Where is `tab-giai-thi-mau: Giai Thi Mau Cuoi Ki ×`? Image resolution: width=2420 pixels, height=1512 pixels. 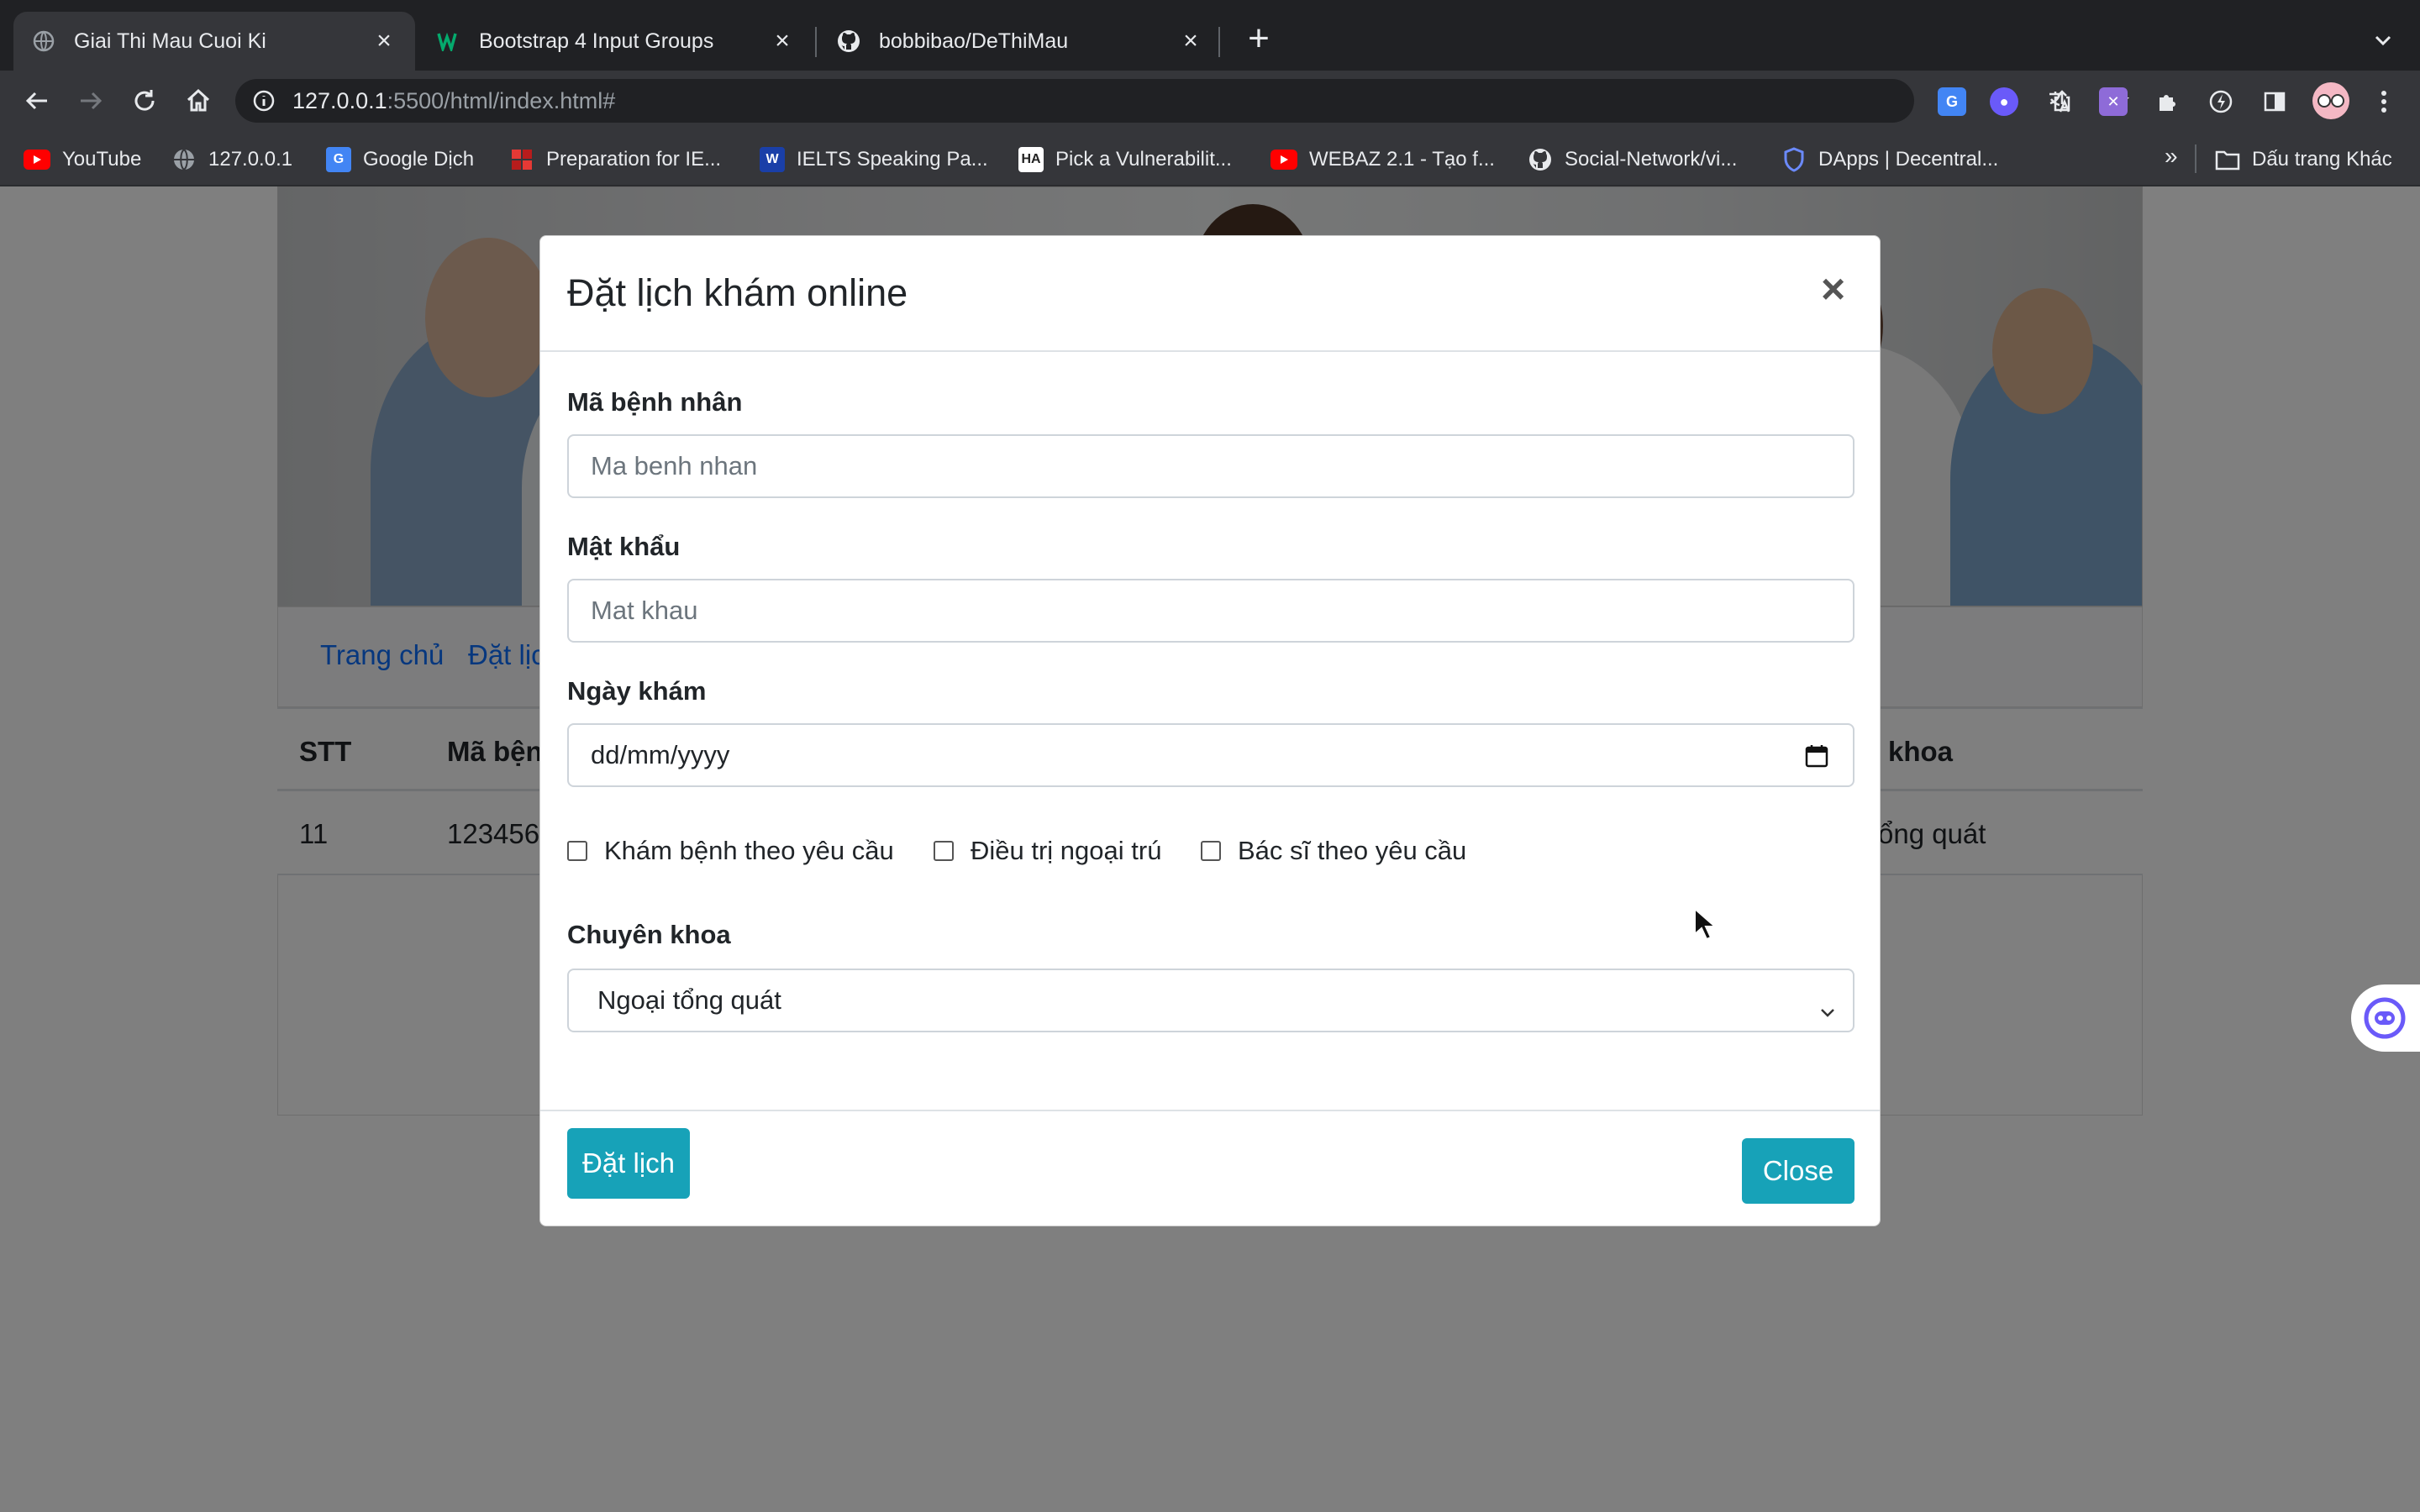 tab-giai-thi-mau: Giai Thi Mau Cuoi Ki × is located at coordinates (214, 41).